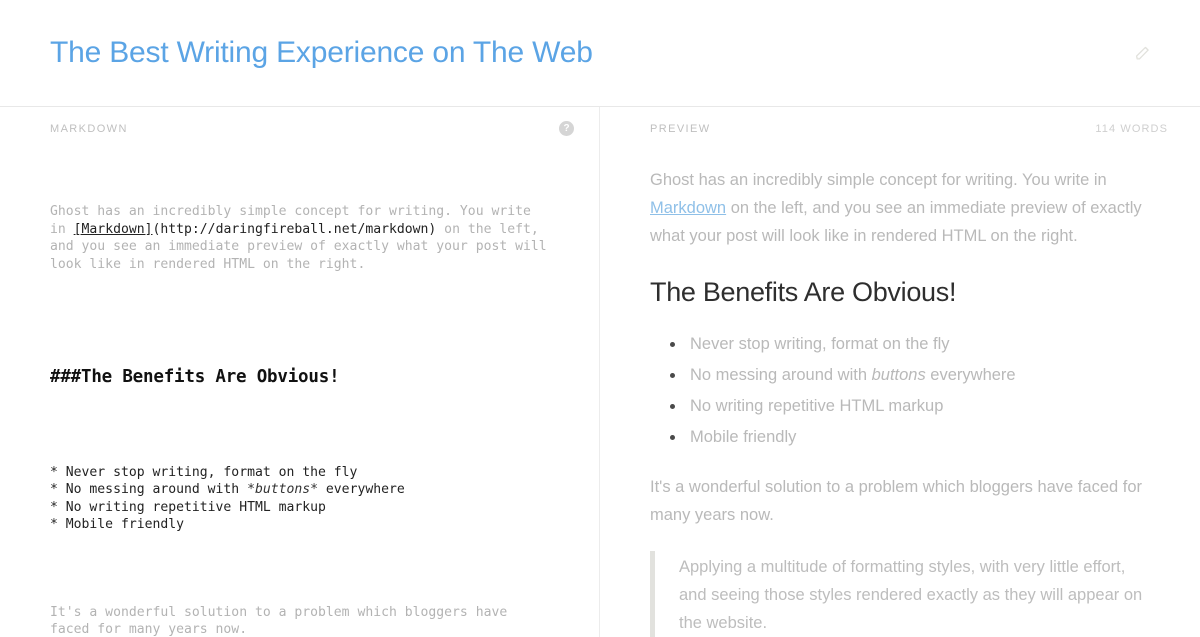 This screenshot has height=637, width=1200. Describe the element at coordinates (361, 489) in the screenshot. I see `md-list-item-2-post: everywhere` at that location.